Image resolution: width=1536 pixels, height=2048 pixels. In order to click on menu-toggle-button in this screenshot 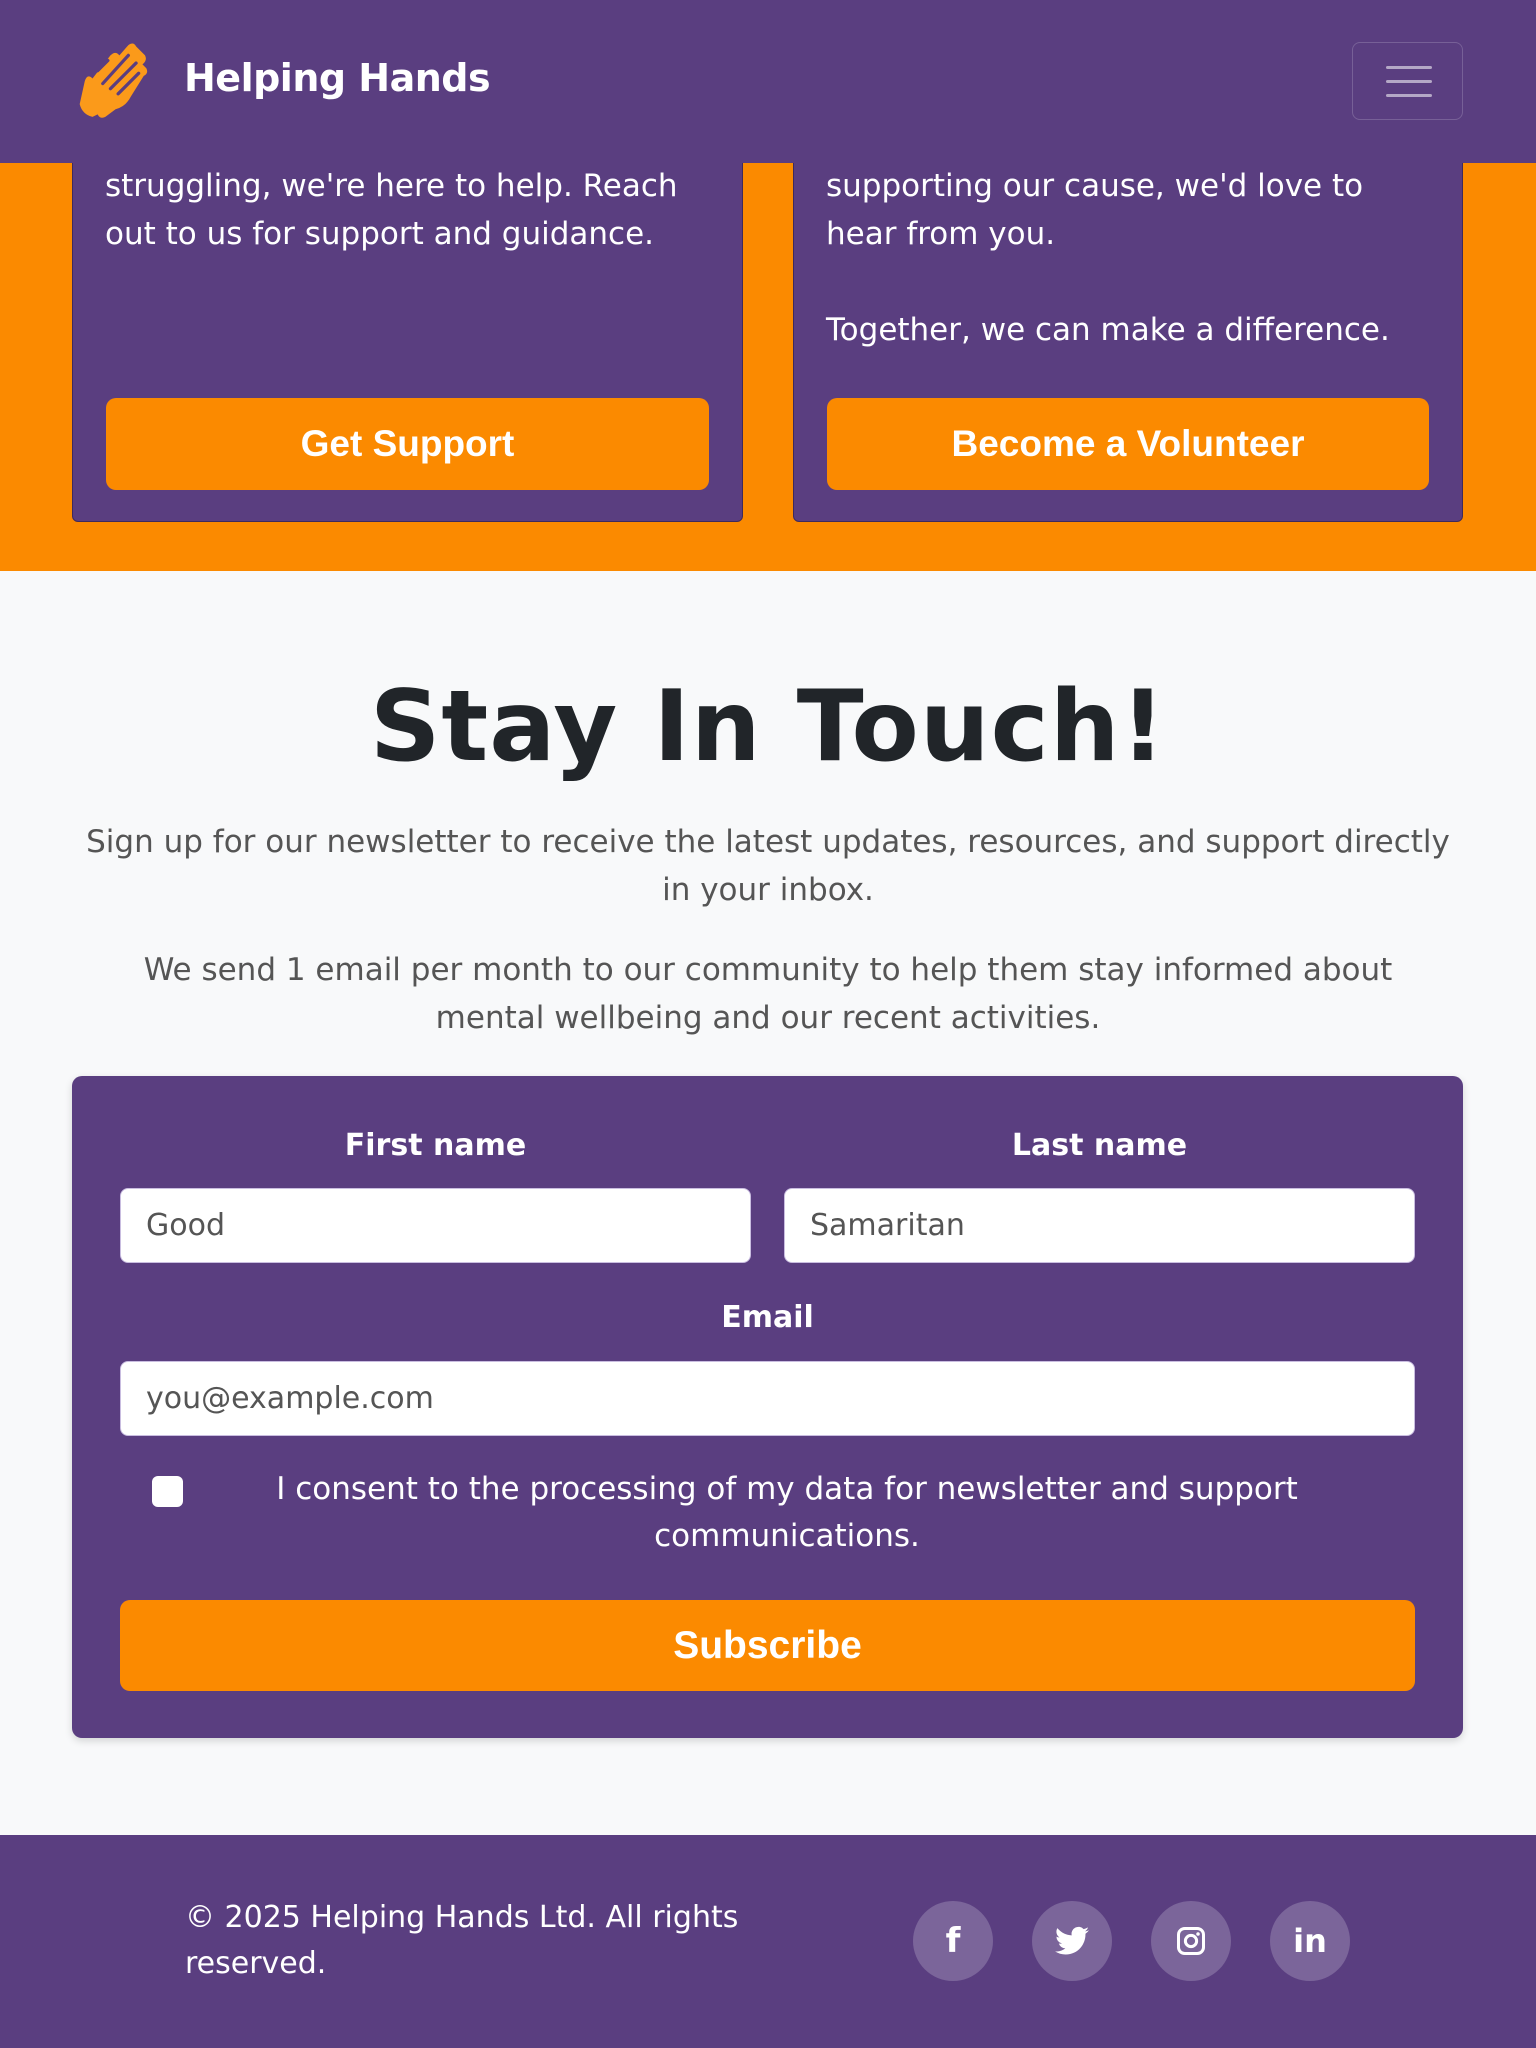, I will do `click(1407, 81)`.